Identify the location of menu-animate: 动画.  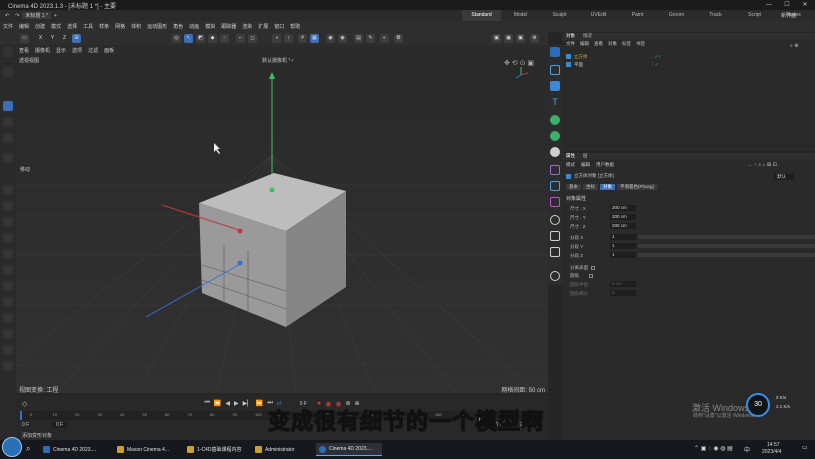
(194, 26).